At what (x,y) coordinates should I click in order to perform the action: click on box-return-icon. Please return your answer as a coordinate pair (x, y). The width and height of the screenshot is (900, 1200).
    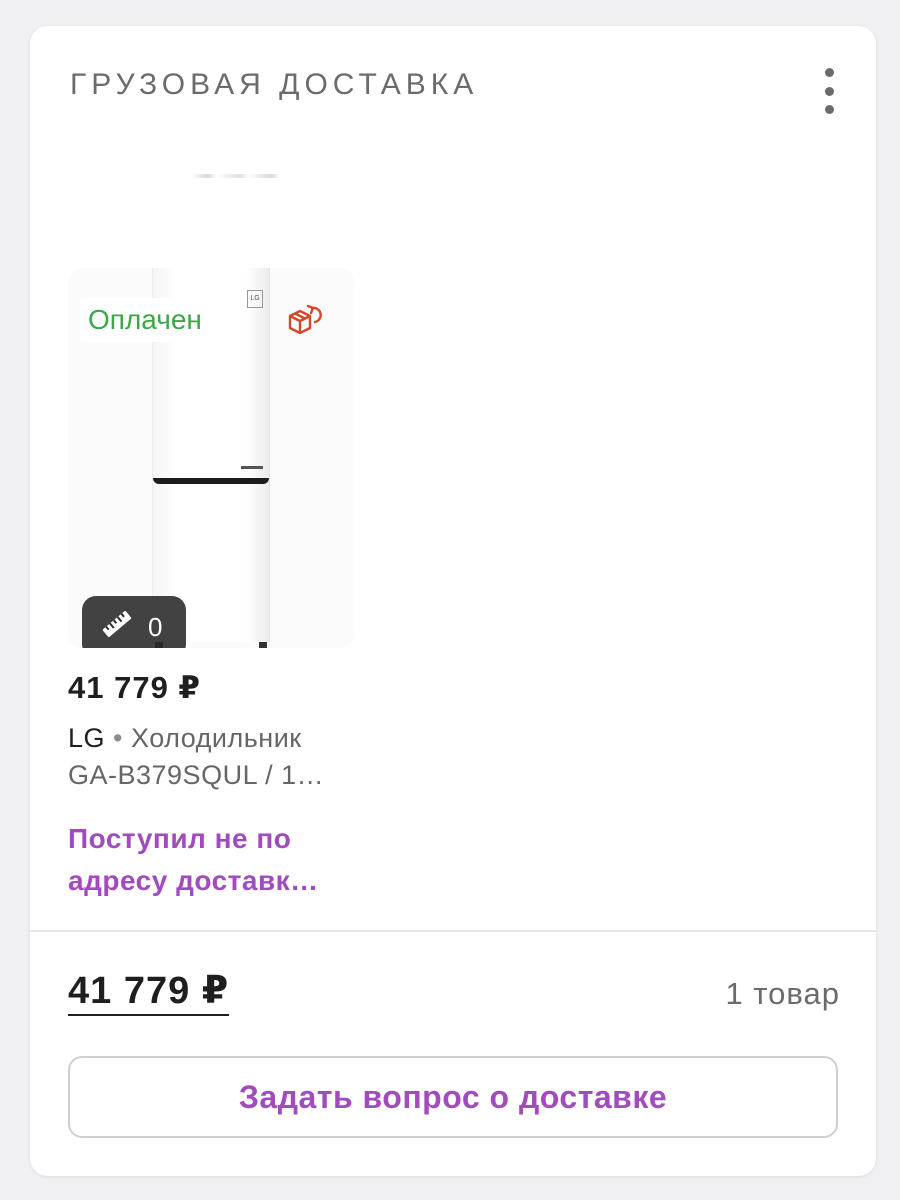
    Looking at the image, I should click on (306, 320).